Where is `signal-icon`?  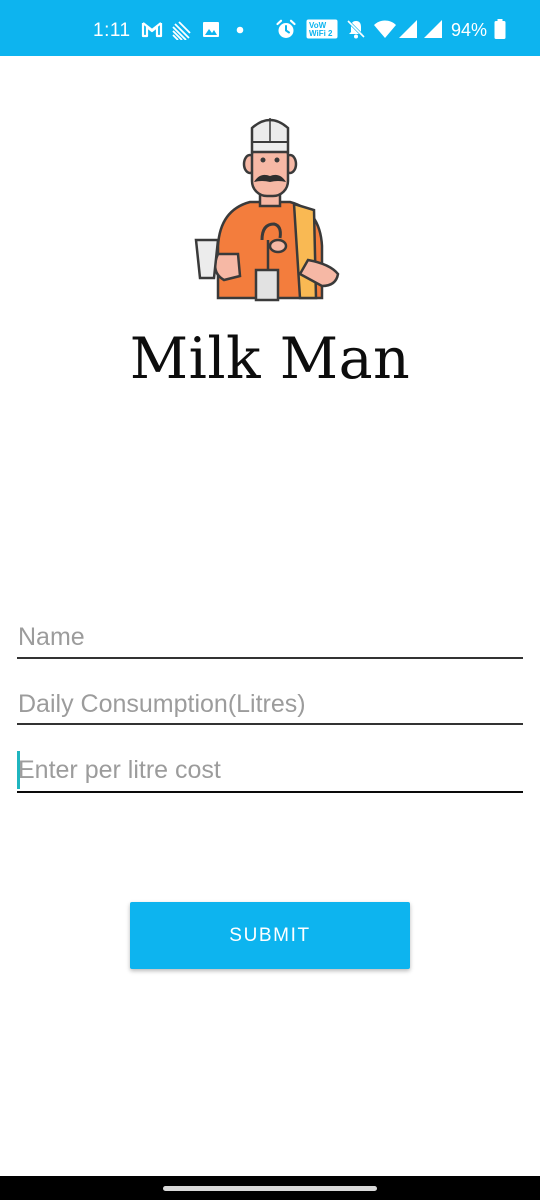
signal-icon is located at coordinates (408, 29).